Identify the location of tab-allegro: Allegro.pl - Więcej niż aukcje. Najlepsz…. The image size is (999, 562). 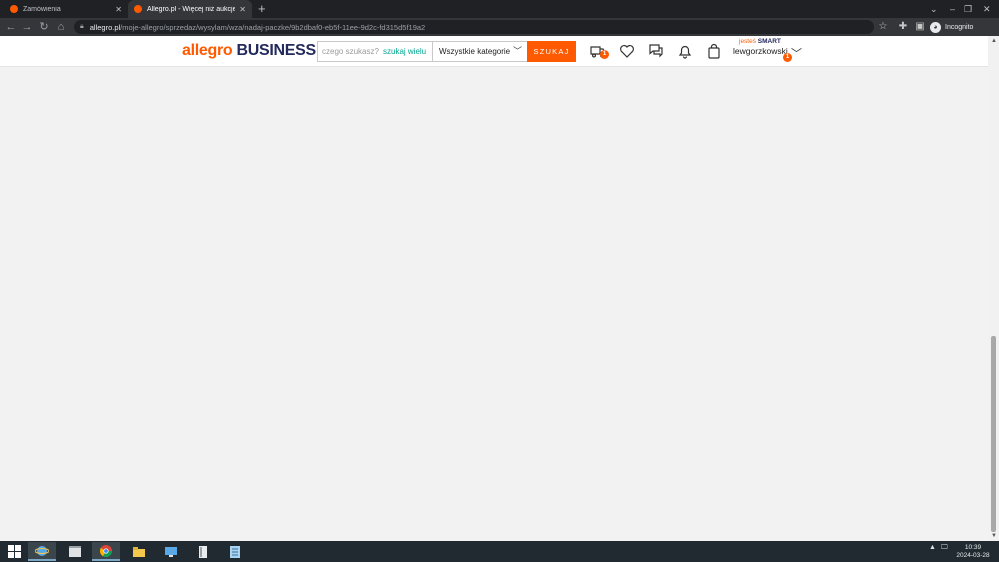
(190, 9).